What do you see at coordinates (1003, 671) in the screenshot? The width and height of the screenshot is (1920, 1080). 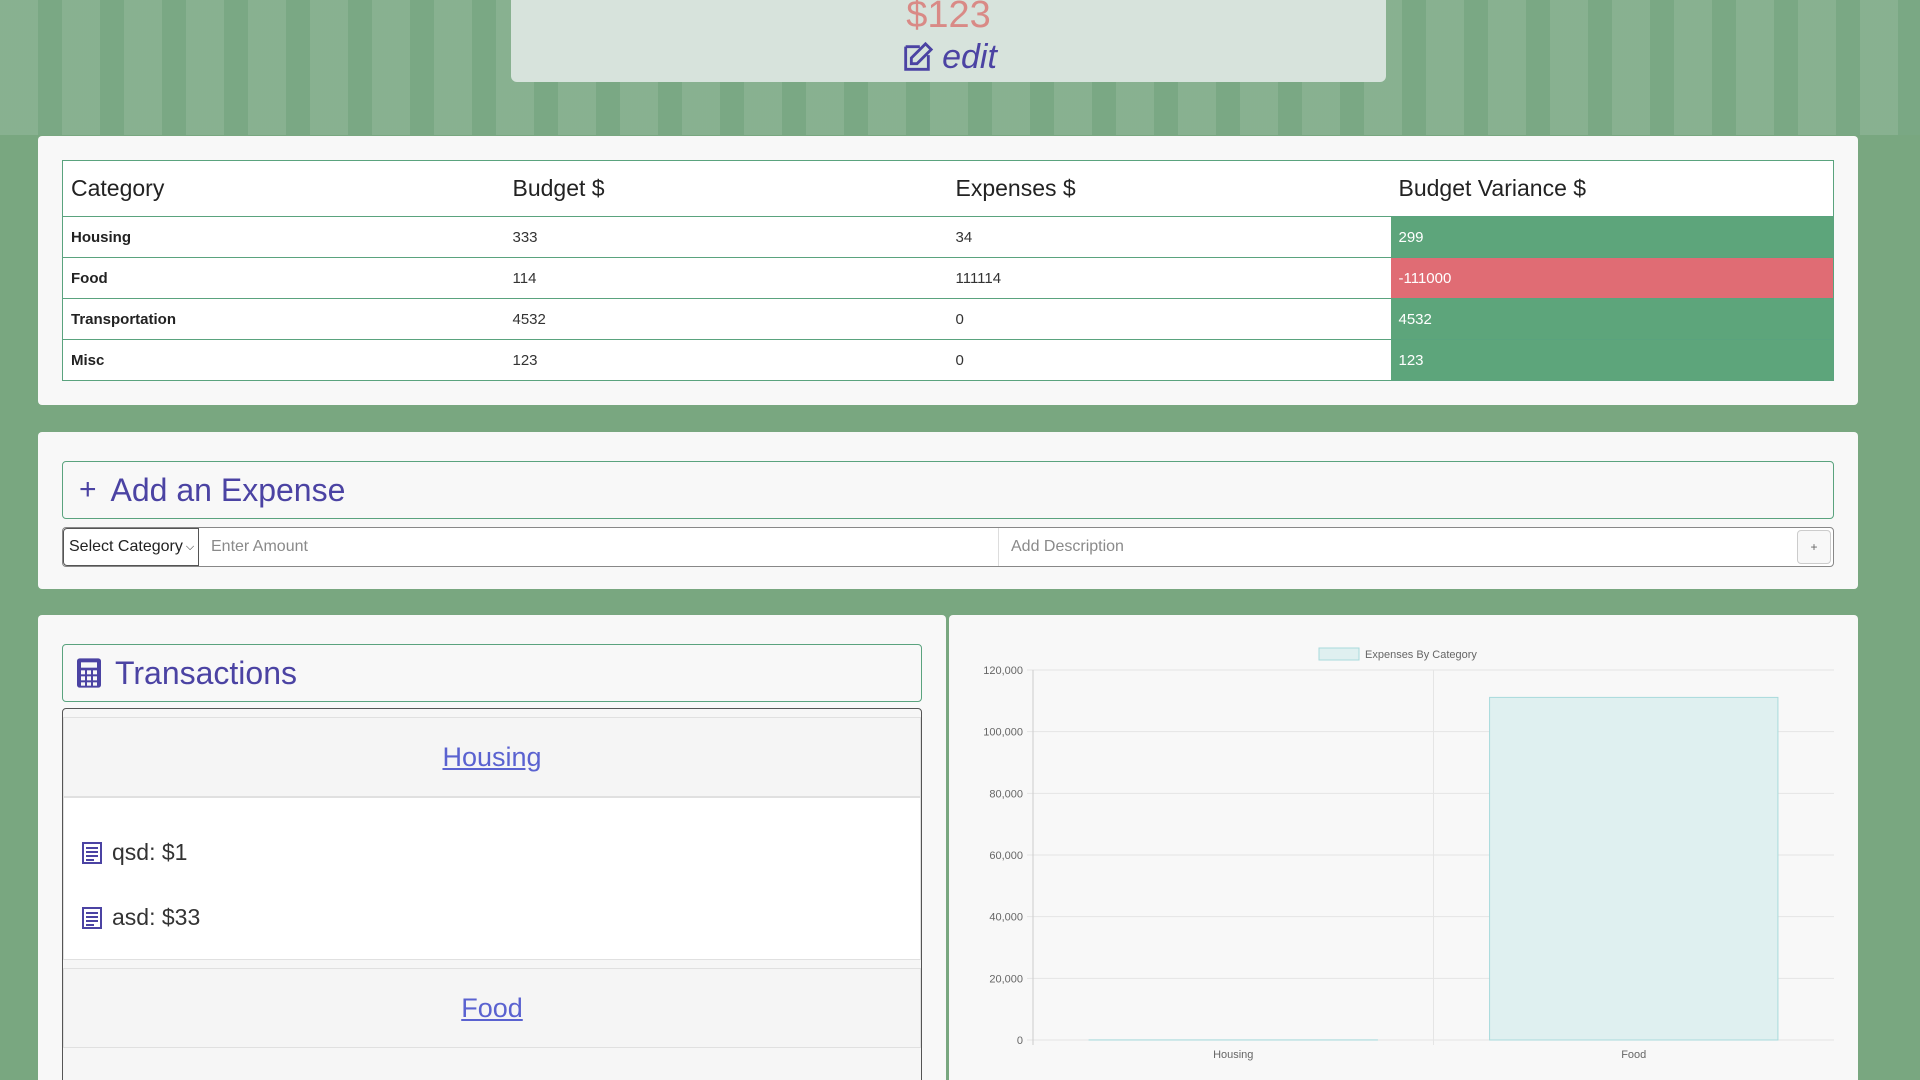 I see `y-tick-label: 120,000` at bounding box center [1003, 671].